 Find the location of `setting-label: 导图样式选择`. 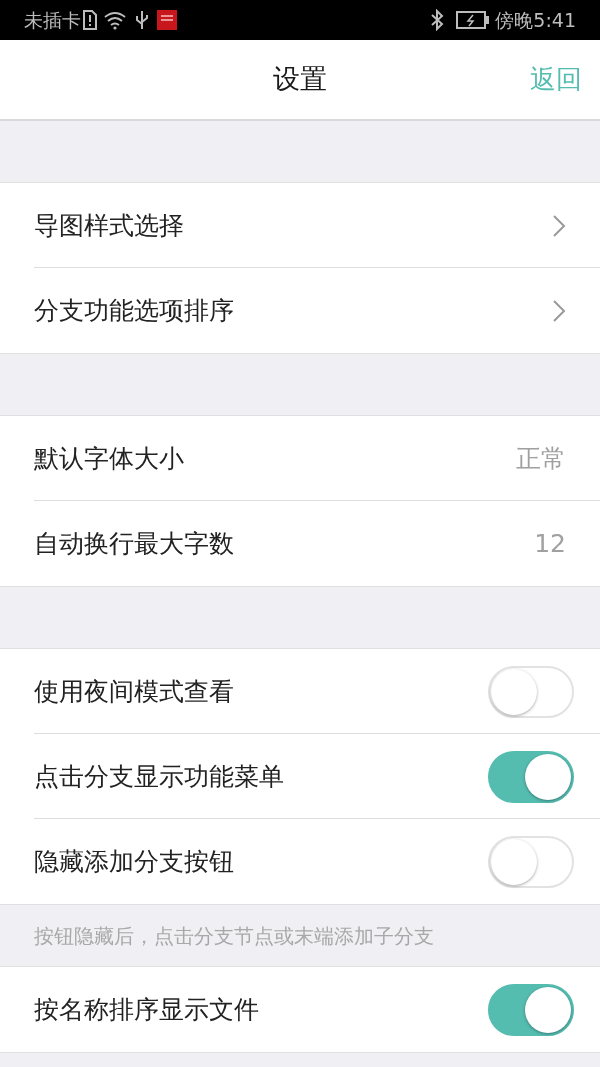

setting-label: 导图样式选择 is located at coordinates (109, 225).